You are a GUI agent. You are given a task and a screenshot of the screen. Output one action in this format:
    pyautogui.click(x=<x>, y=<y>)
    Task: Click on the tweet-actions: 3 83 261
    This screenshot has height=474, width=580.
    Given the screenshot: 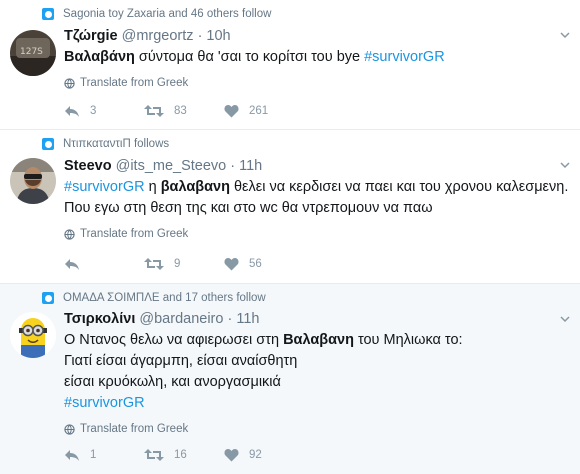 What is the action you would take?
    pyautogui.click(x=184, y=111)
    